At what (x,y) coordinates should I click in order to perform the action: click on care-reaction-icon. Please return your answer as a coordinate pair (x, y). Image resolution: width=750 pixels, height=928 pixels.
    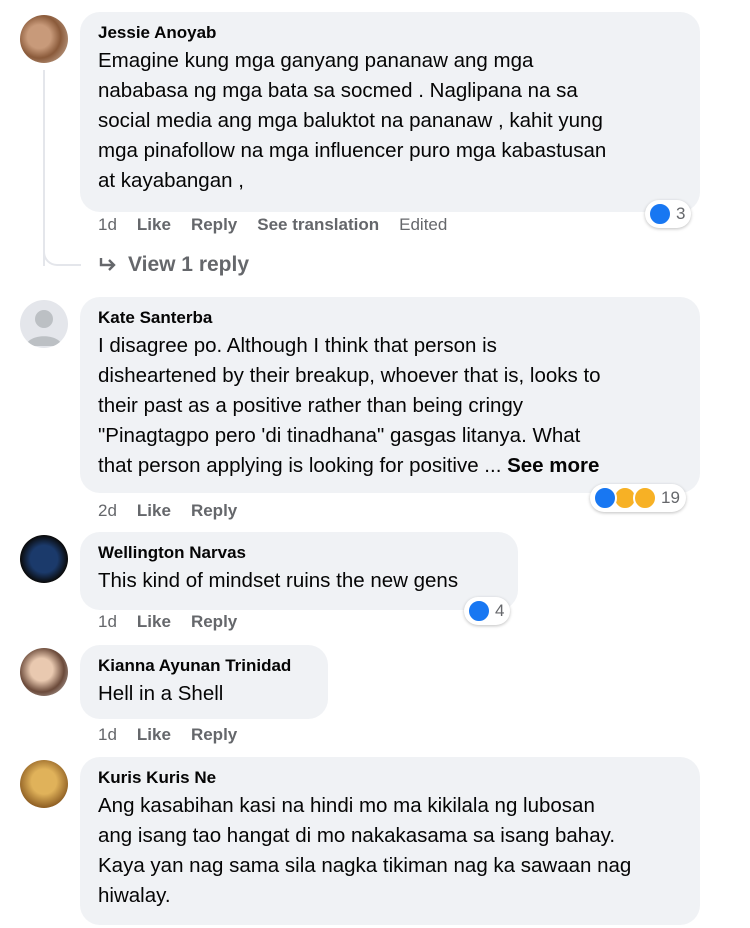
    Looking at the image, I should click on (645, 498).